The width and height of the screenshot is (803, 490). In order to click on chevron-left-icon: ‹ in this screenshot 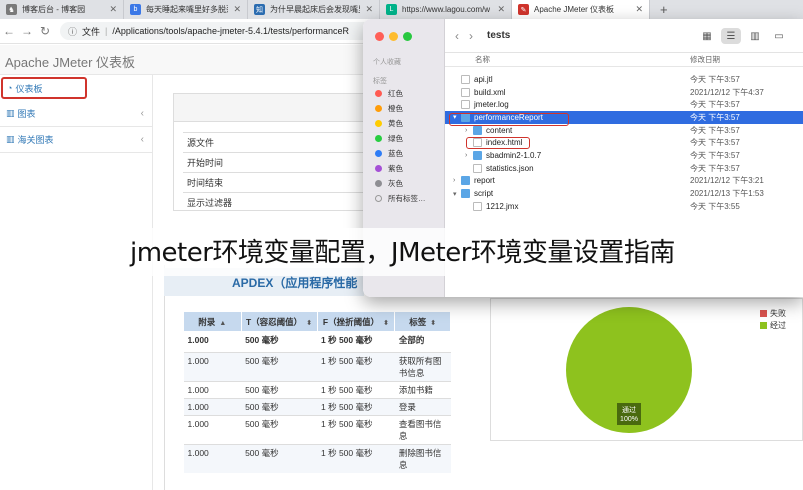, I will do `click(457, 36)`.